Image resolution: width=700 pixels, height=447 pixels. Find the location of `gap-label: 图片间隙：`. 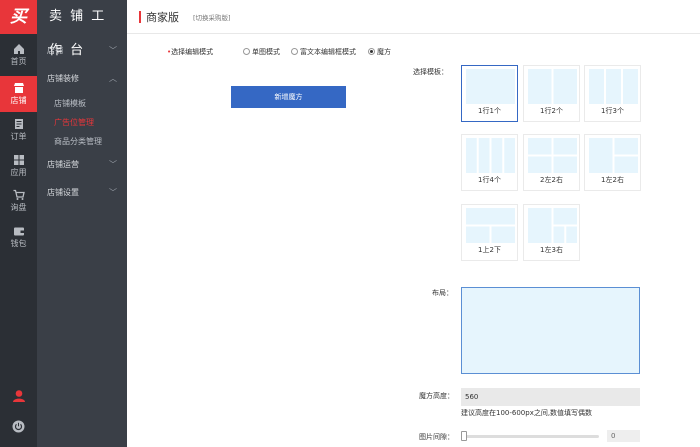

gap-label: 图片间隙： is located at coordinates (436, 437).